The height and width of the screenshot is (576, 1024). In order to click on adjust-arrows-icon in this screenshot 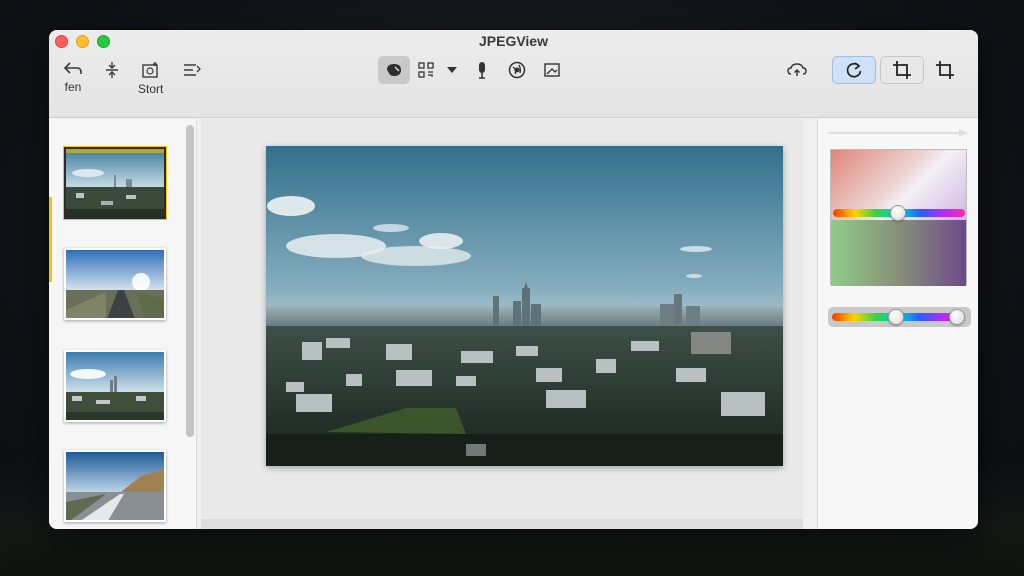, I will do `click(112, 70)`.